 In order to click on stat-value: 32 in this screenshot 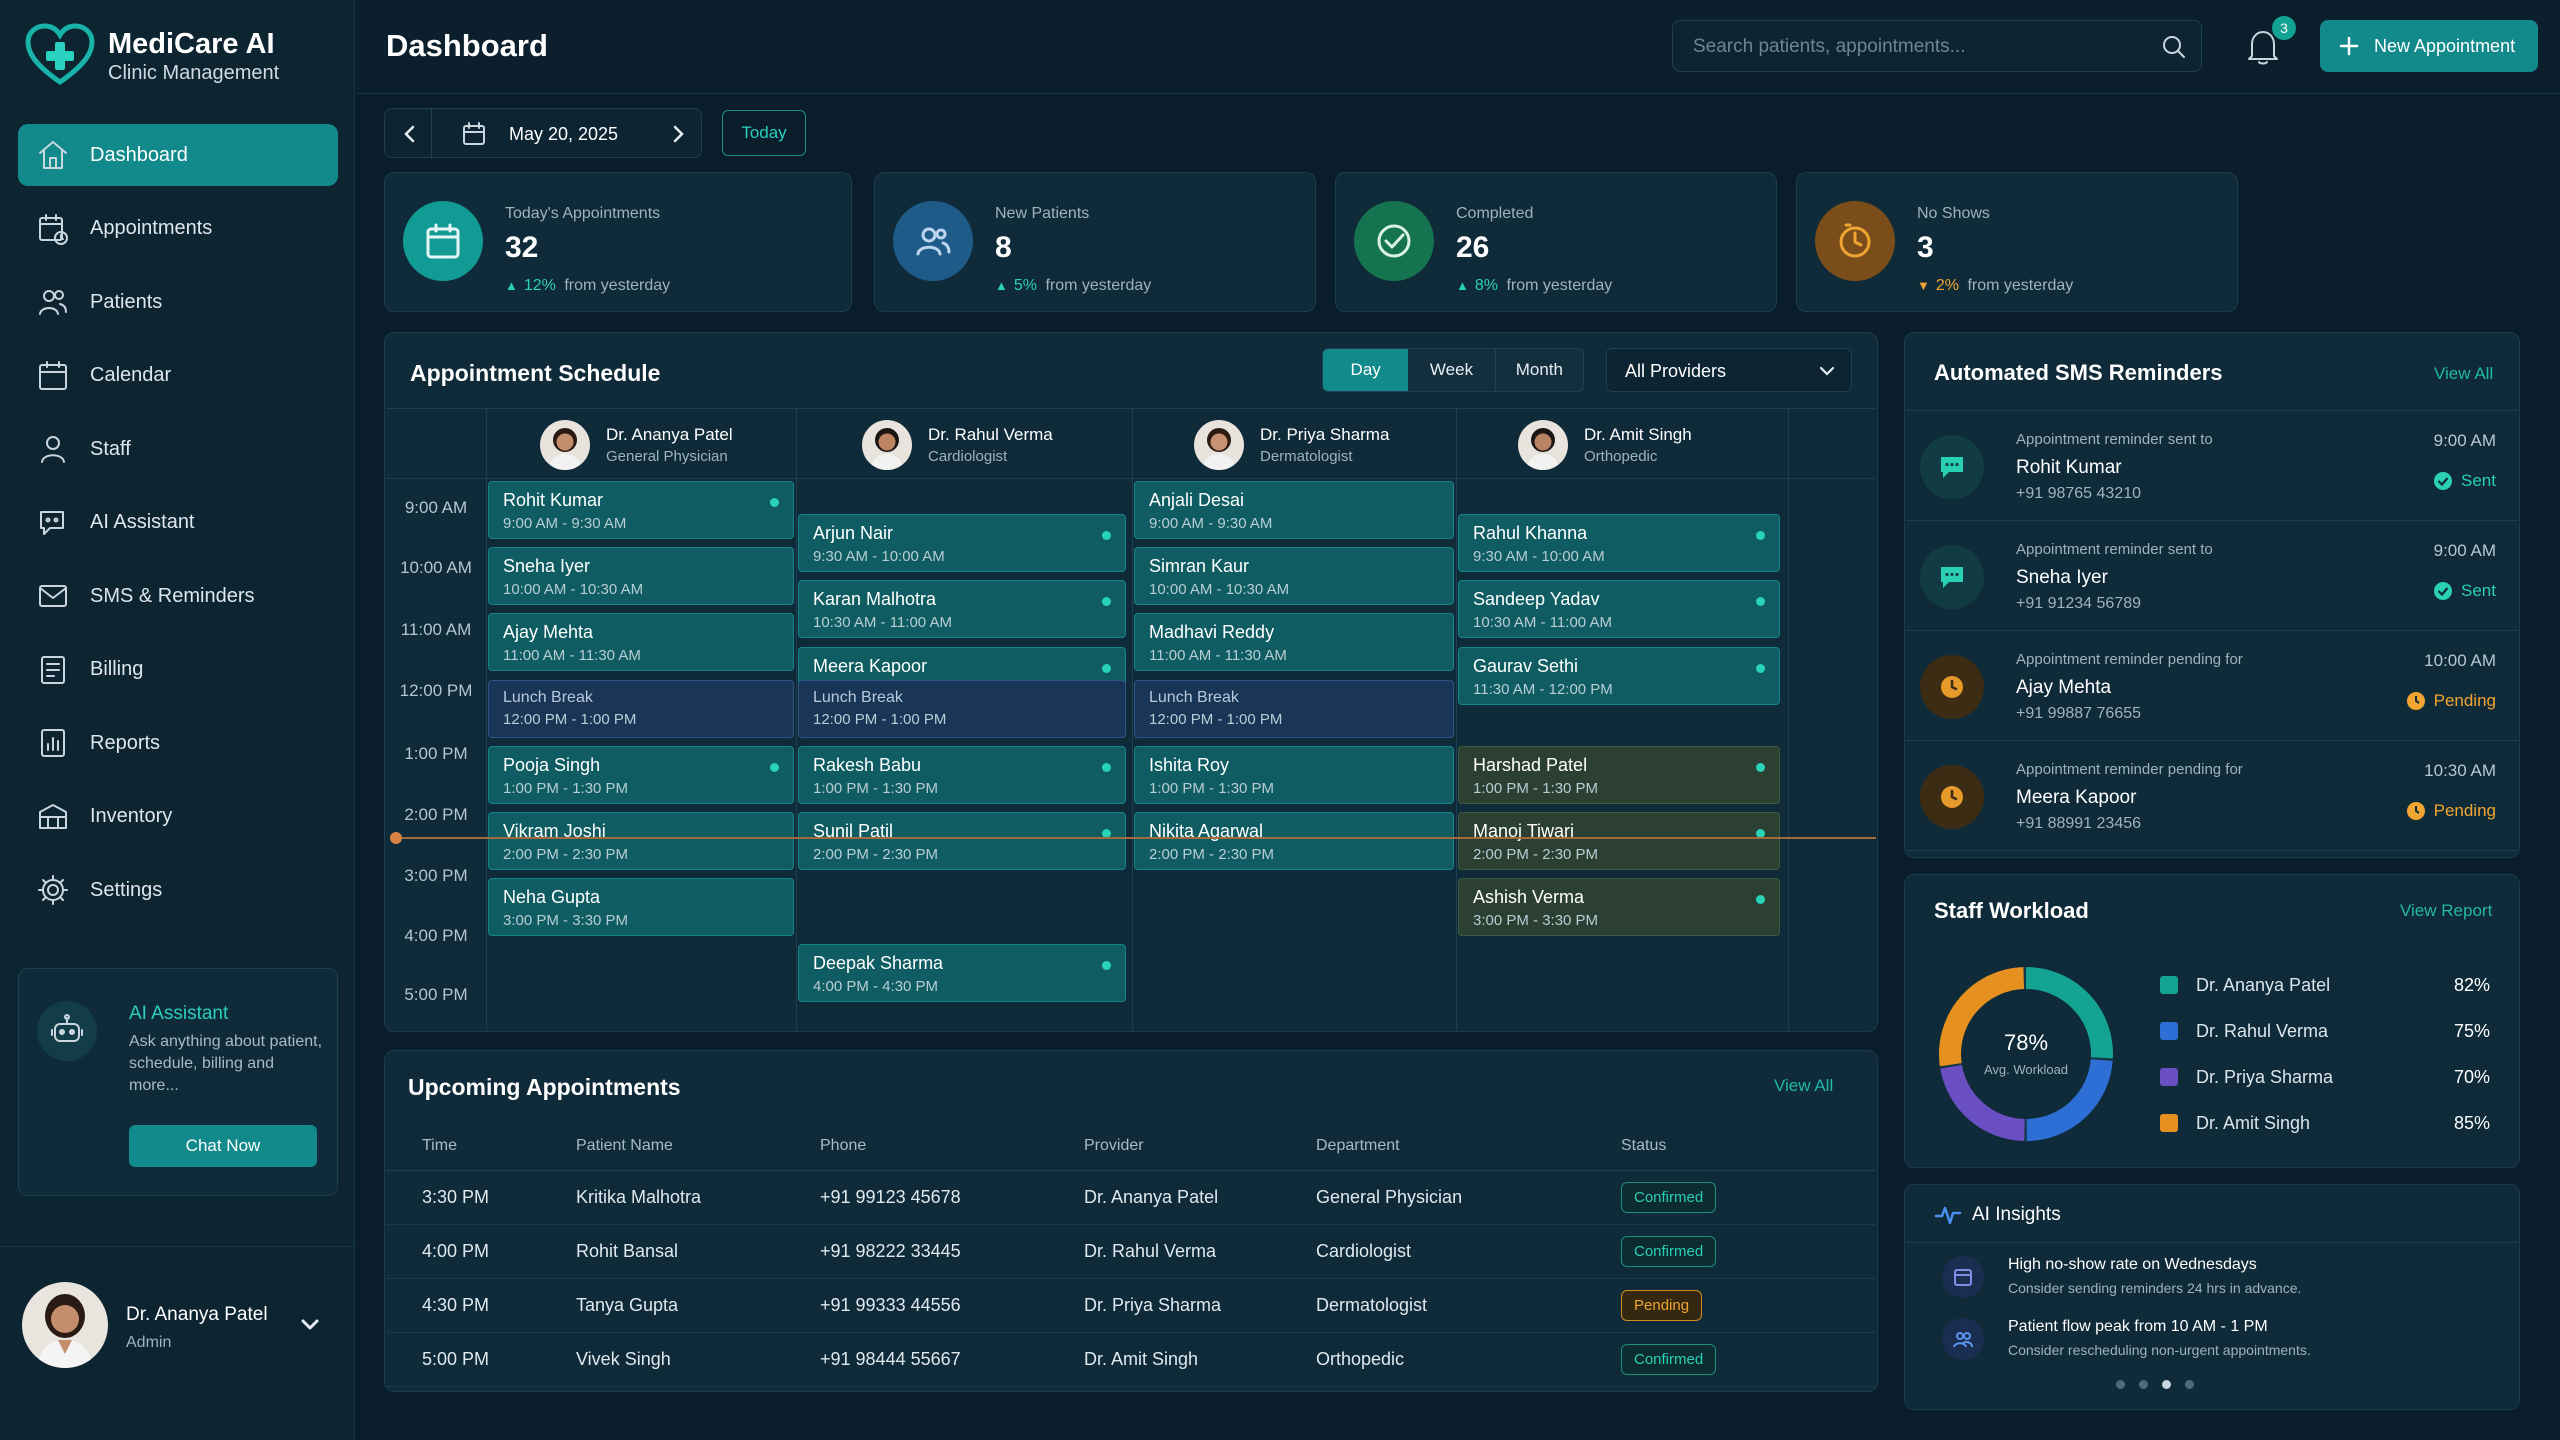, I will do `click(522, 247)`.